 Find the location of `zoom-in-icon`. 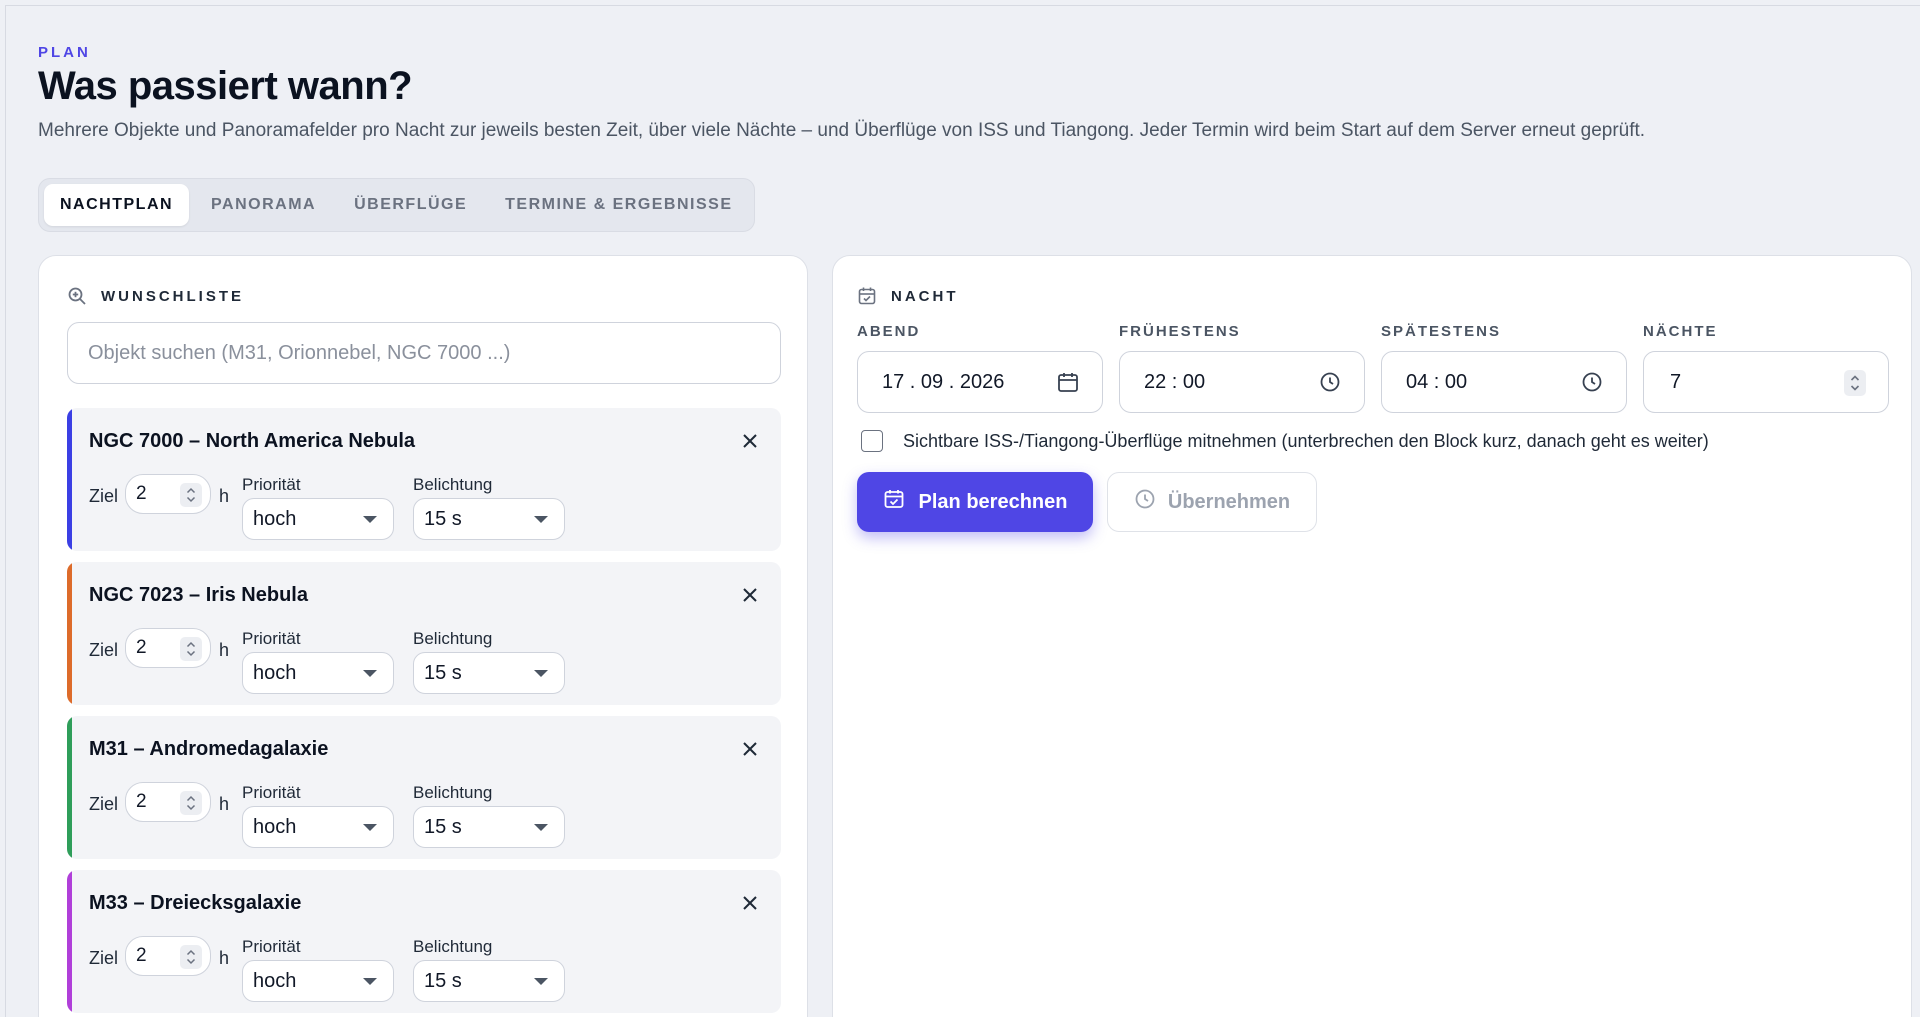

zoom-in-icon is located at coordinates (77, 296).